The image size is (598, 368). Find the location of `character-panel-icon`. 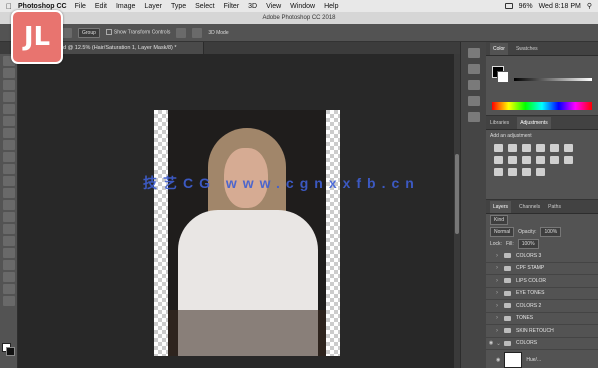

character-panel-icon is located at coordinates (473, 101).